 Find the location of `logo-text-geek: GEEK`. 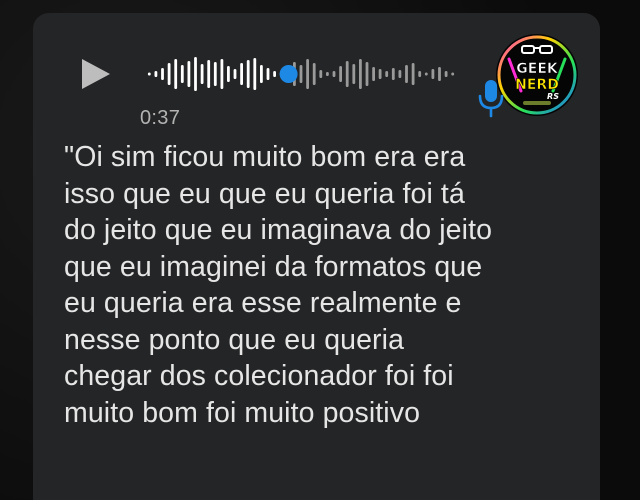

logo-text-geek: GEEK is located at coordinates (537, 69).